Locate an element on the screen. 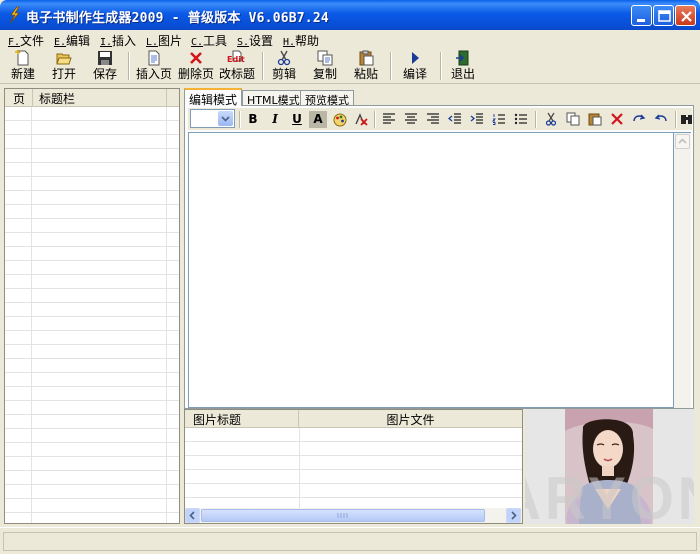  menu-settings: S.设置 is located at coordinates (255, 40).